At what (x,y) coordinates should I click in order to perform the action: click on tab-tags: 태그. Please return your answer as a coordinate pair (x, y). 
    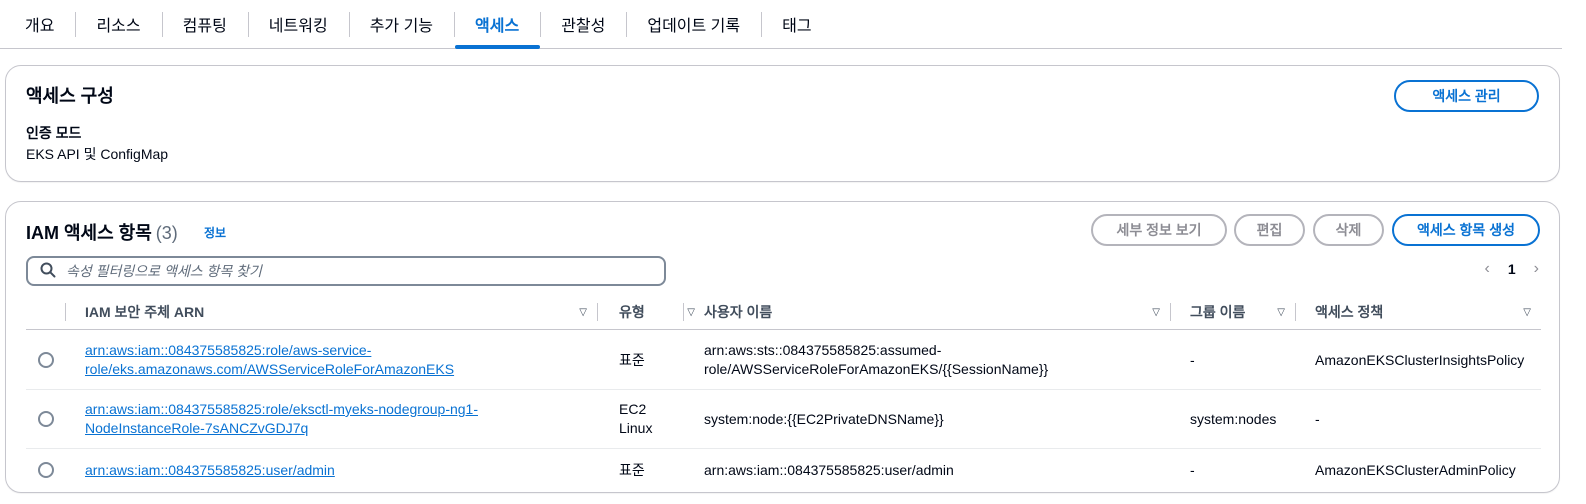
    Looking at the image, I should click on (796, 24).